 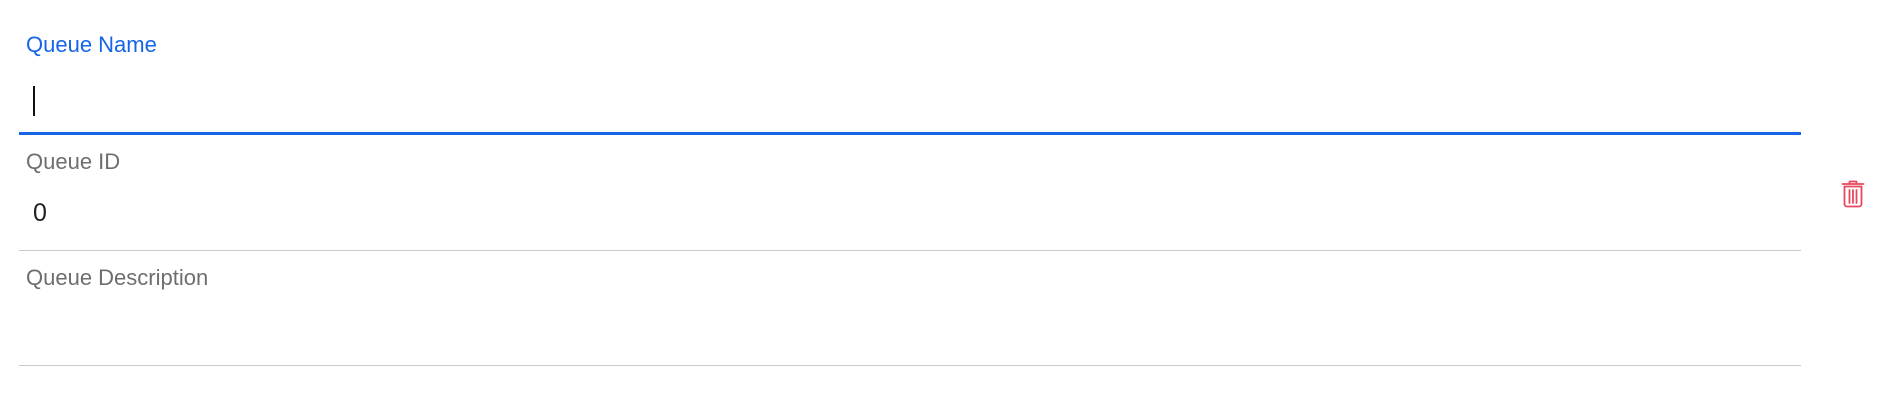 What do you see at coordinates (117, 277) in the screenshot?
I see `queue-description-label: Queue Description` at bounding box center [117, 277].